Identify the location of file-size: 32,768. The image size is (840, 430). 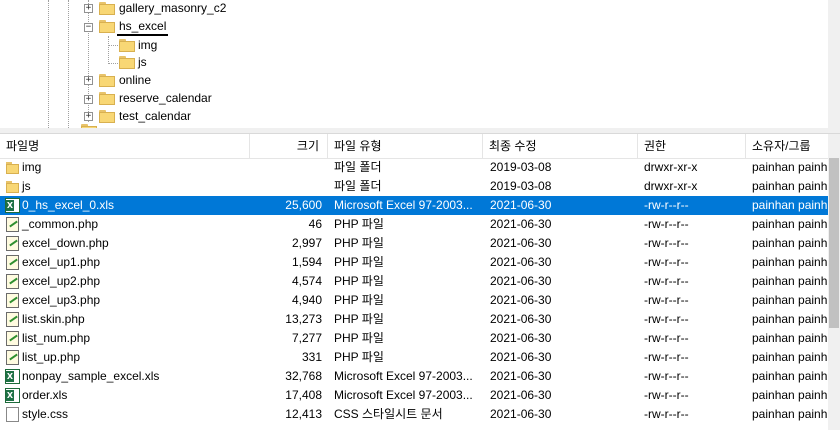
(303, 376).